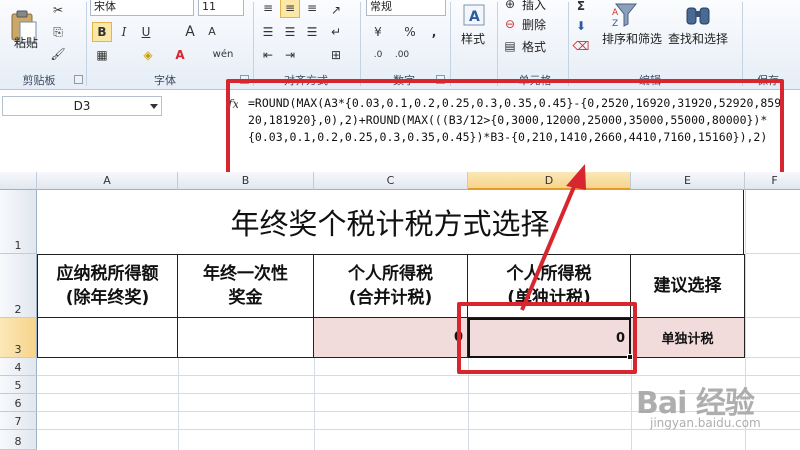 The height and width of the screenshot is (450, 800). Describe the element at coordinates (632, 39) in the screenshot. I see `sort-filter-label: 排序和筛选` at that location.